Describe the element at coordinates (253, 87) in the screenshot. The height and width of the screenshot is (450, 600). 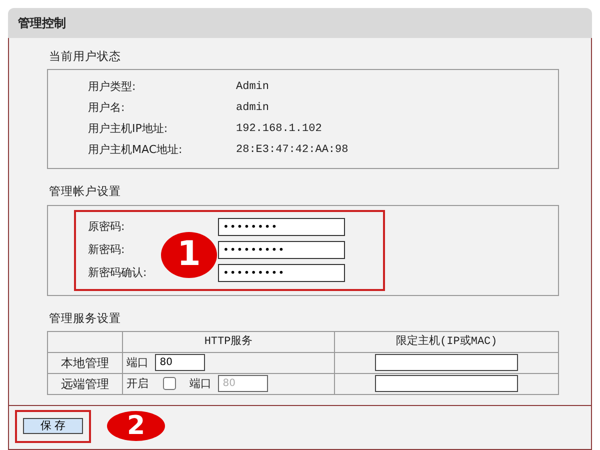
I see `field-value: Admin` at that location.